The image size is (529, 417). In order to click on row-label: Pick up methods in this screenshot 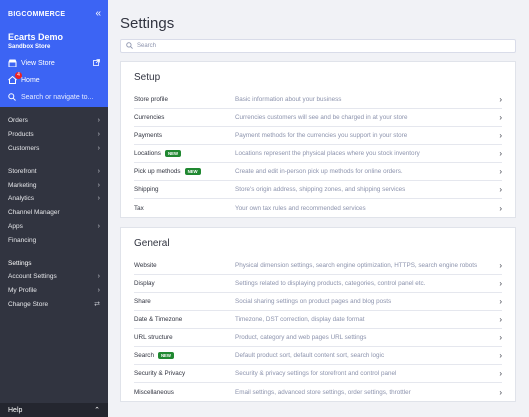, I will do `click(157, 171)`.